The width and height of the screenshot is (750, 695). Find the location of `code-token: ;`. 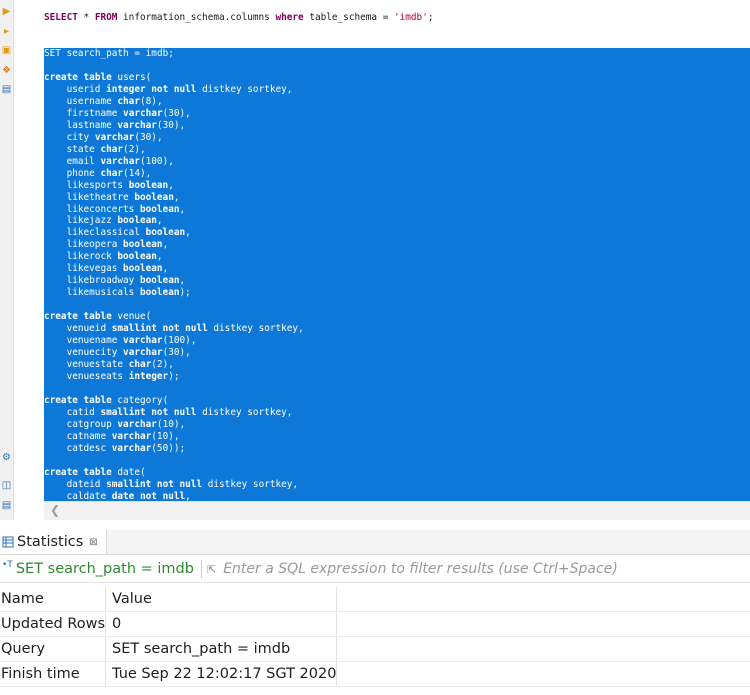

code-token: ; is located at coordinates (176, 377).